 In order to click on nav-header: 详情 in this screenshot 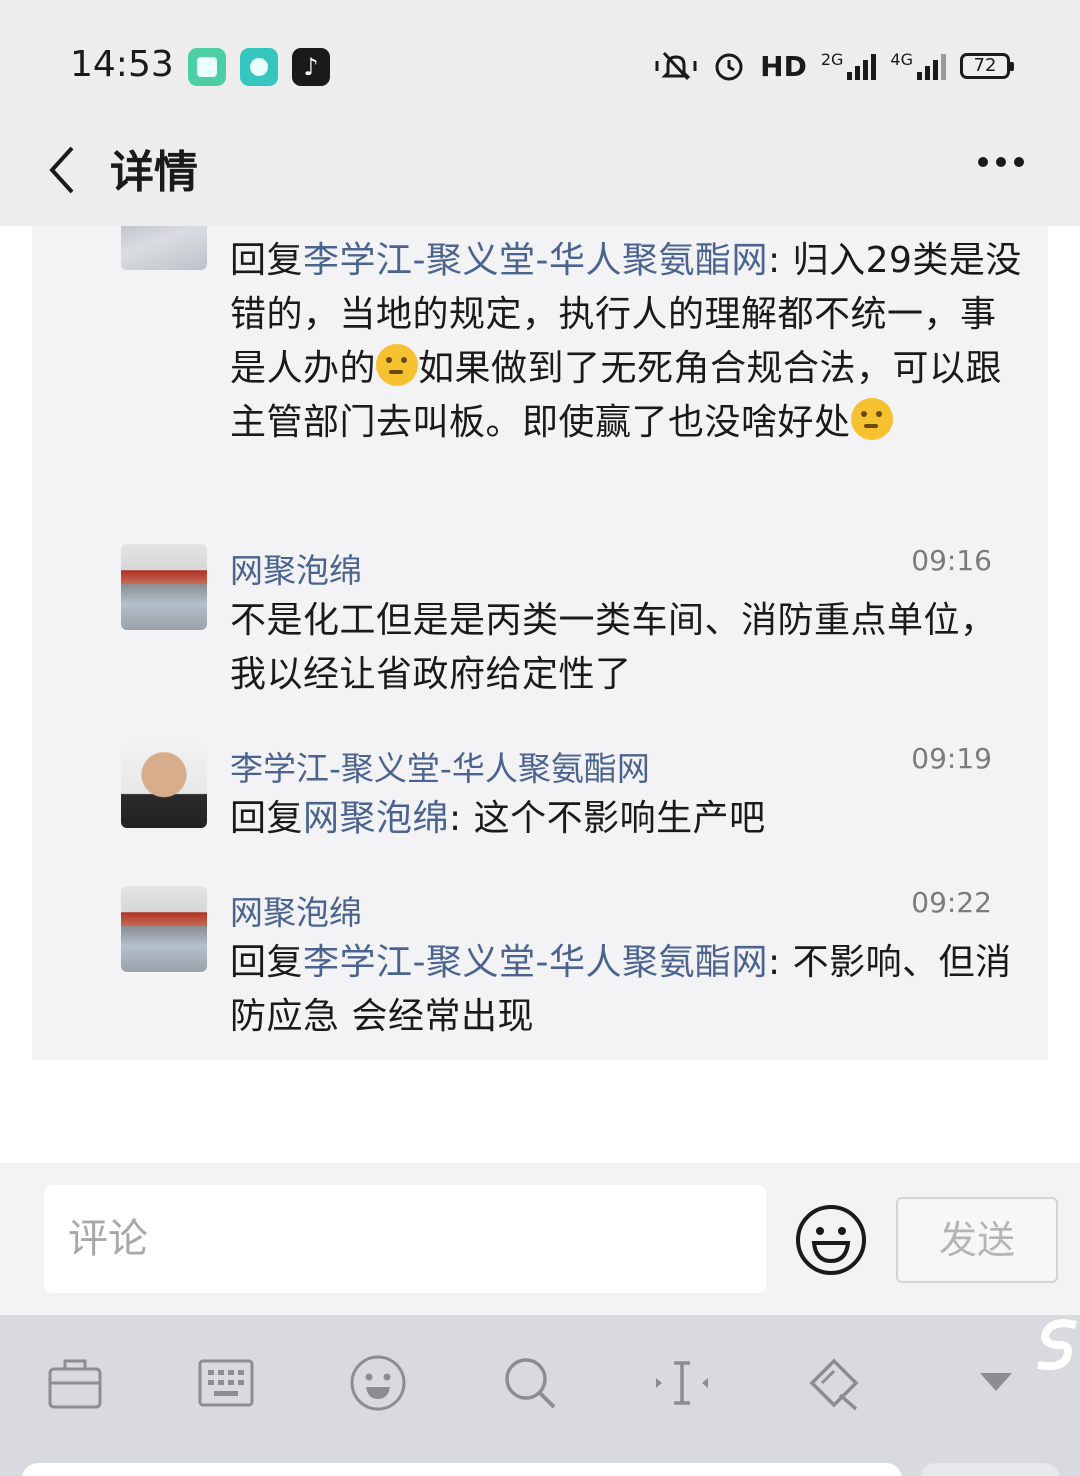, I will do `click(540, 173)`.